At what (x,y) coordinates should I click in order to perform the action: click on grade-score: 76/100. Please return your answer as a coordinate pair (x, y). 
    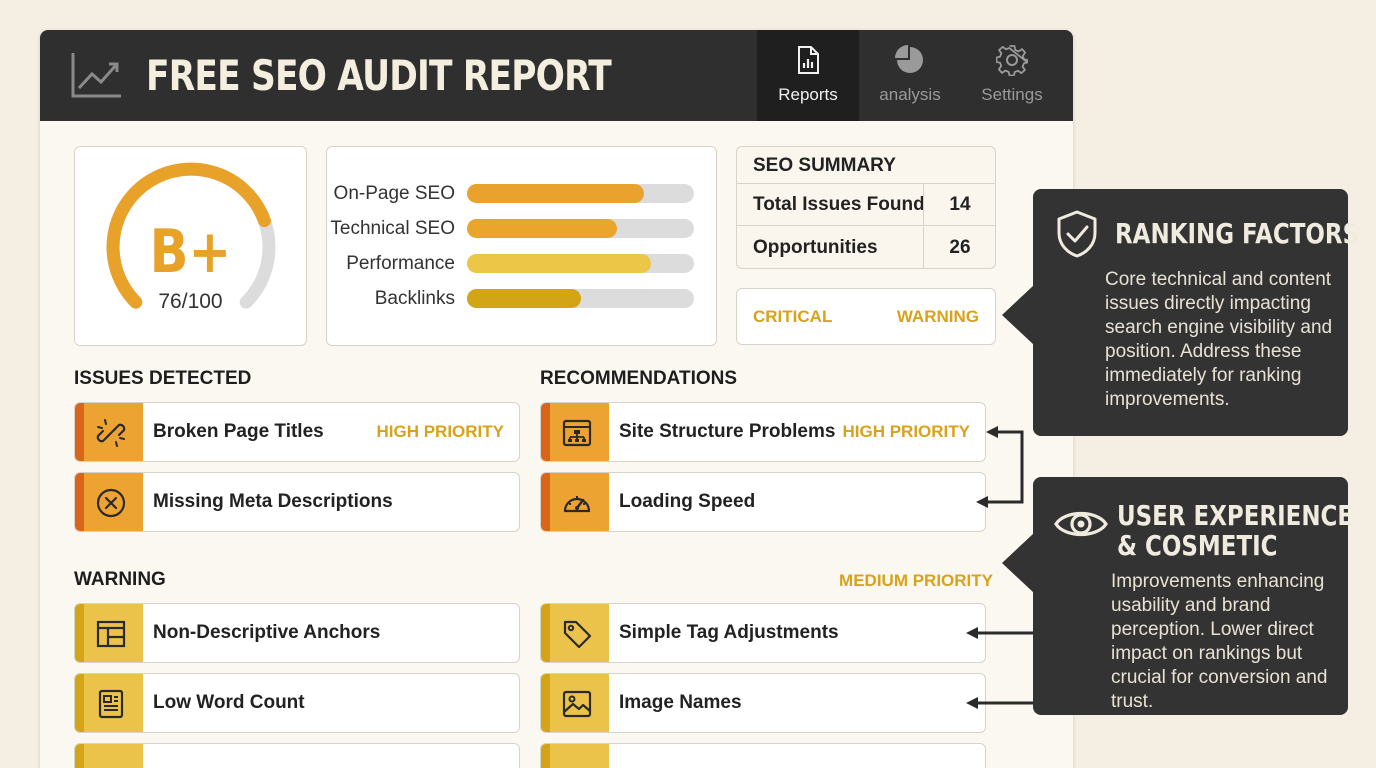
    Looking at the image, I should click on (190, 301).